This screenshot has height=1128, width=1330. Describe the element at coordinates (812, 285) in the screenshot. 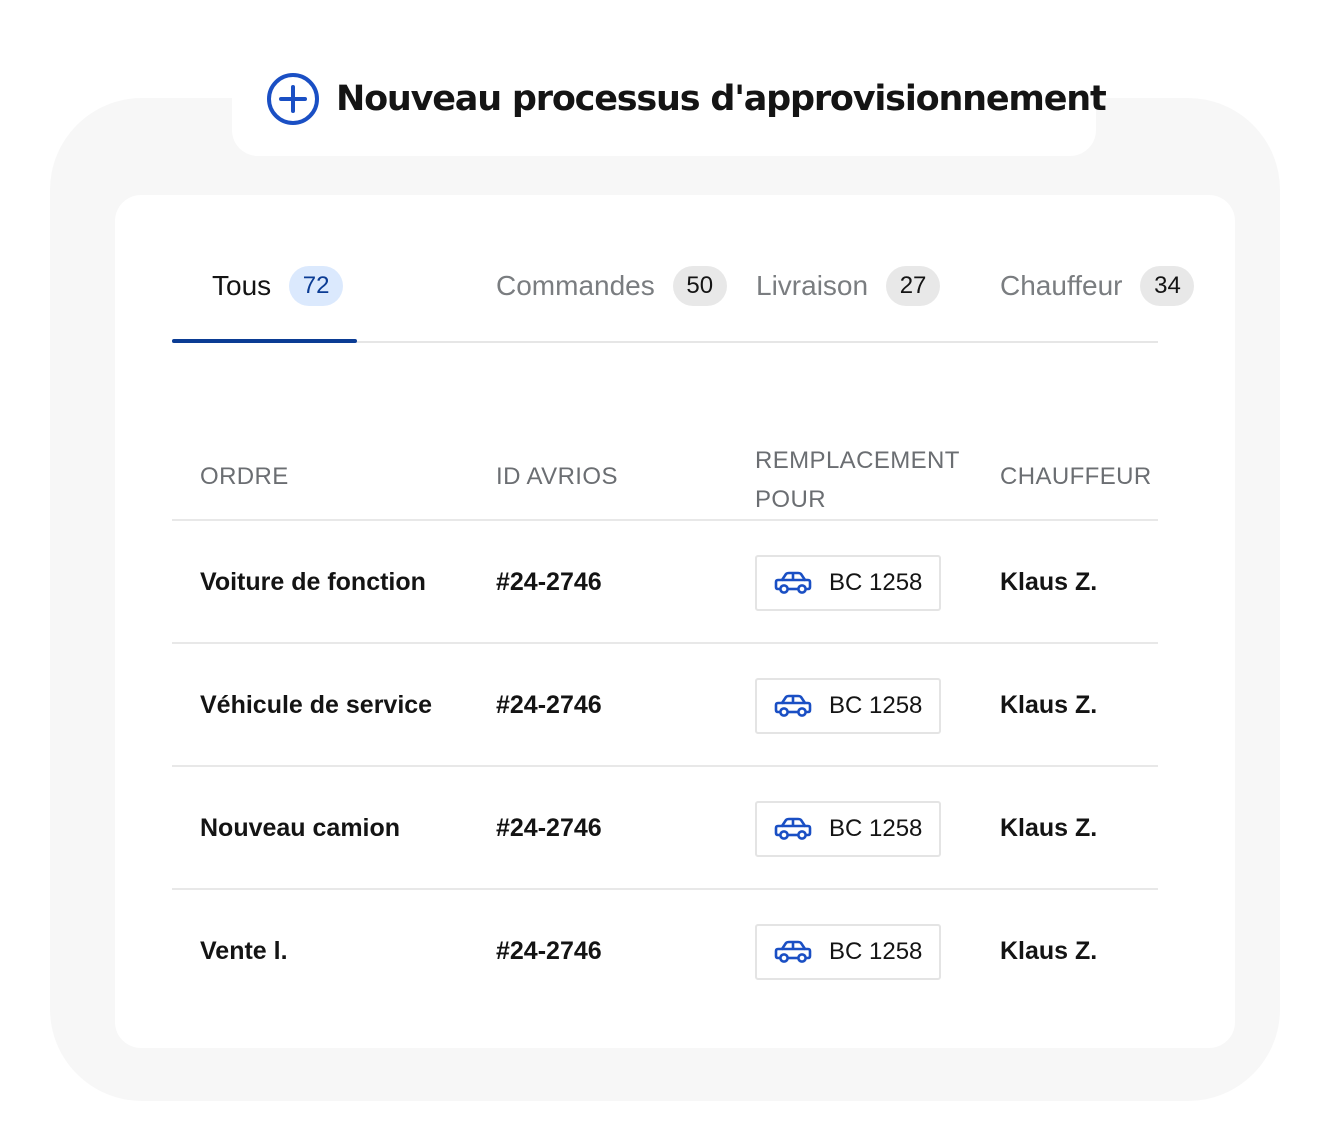

I see `tab-label: Livraison` at that location.